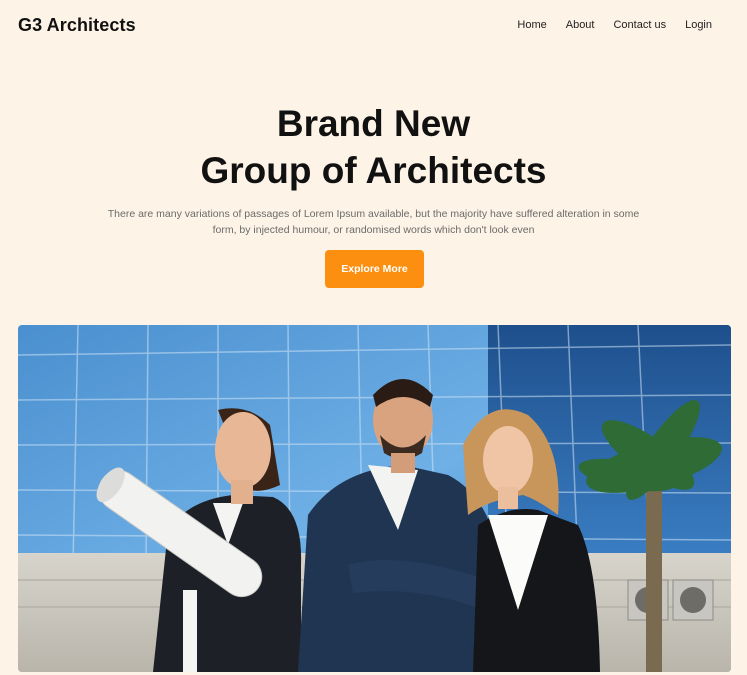 This screenshot has height=675, width=747. What do you see at coordinates (639, 25) in the screenshot?
I see `nav-link-contact: Contact us` at bounding box center [639, 25].